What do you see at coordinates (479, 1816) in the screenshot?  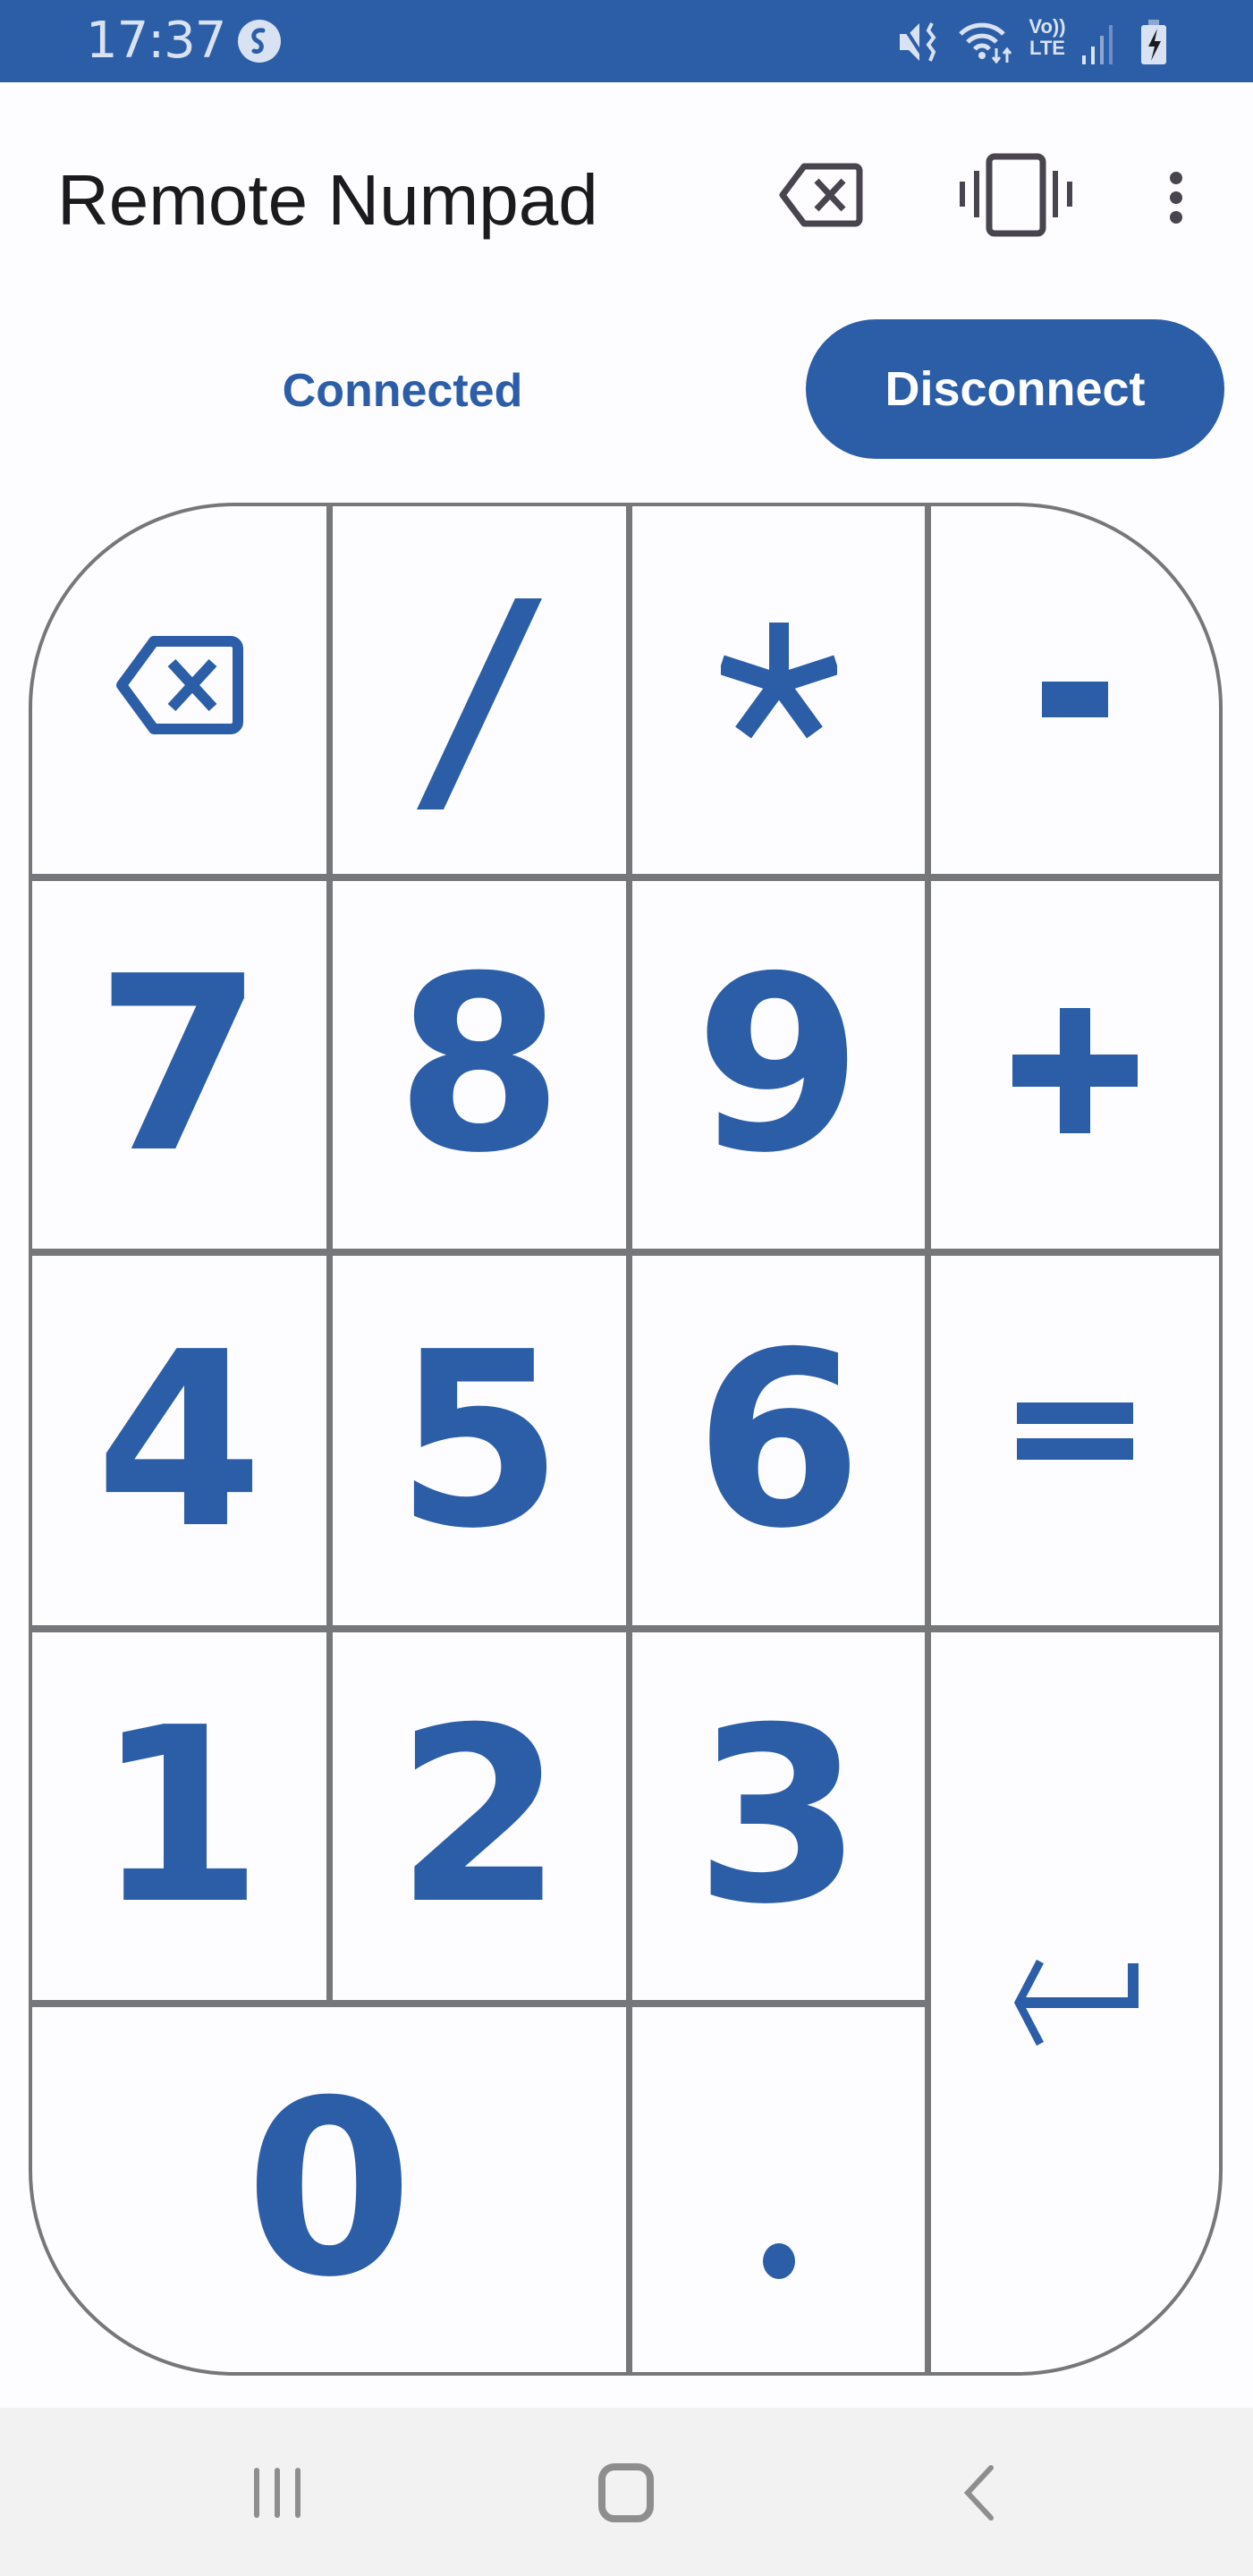 I see `key-2: 2` at bounding box center [479, 1816].